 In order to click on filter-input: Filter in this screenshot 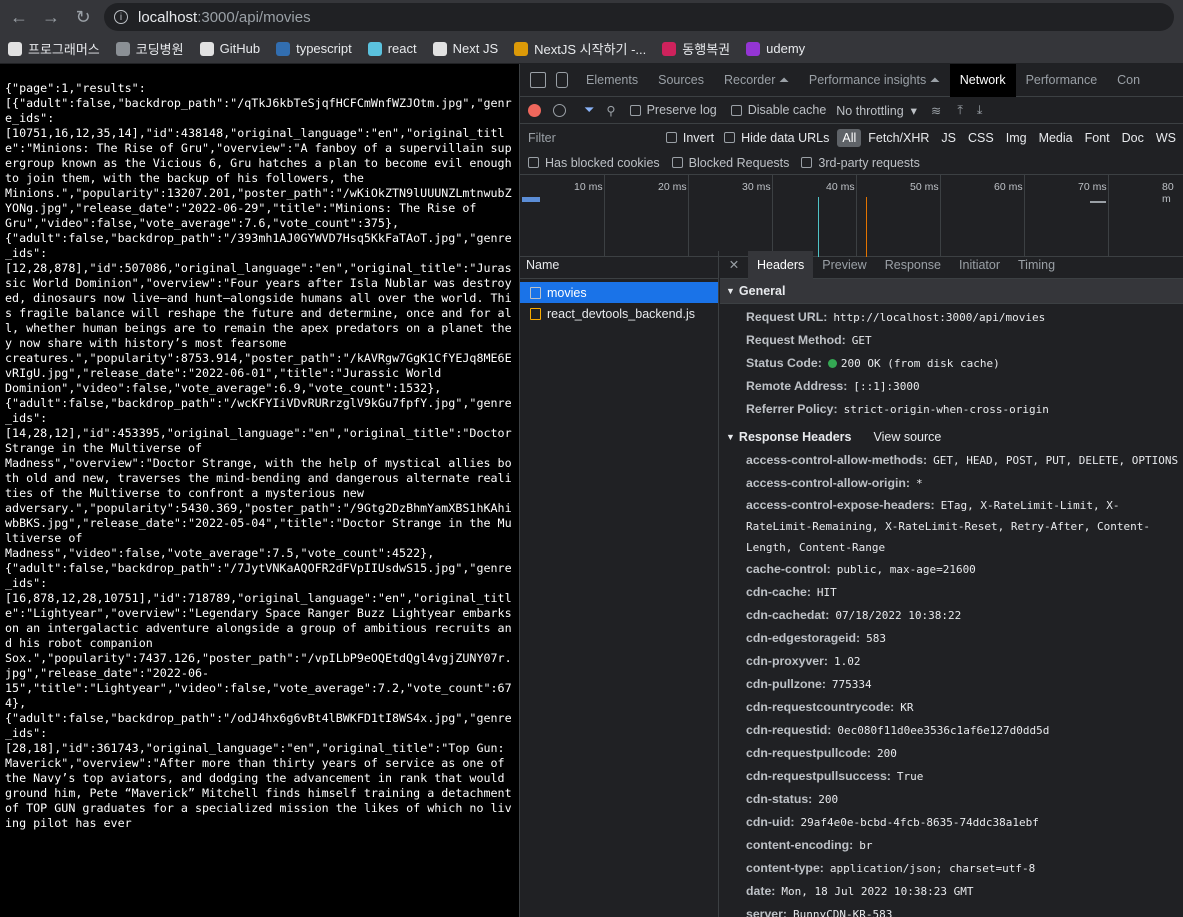, I will do `click(597, 138)`.